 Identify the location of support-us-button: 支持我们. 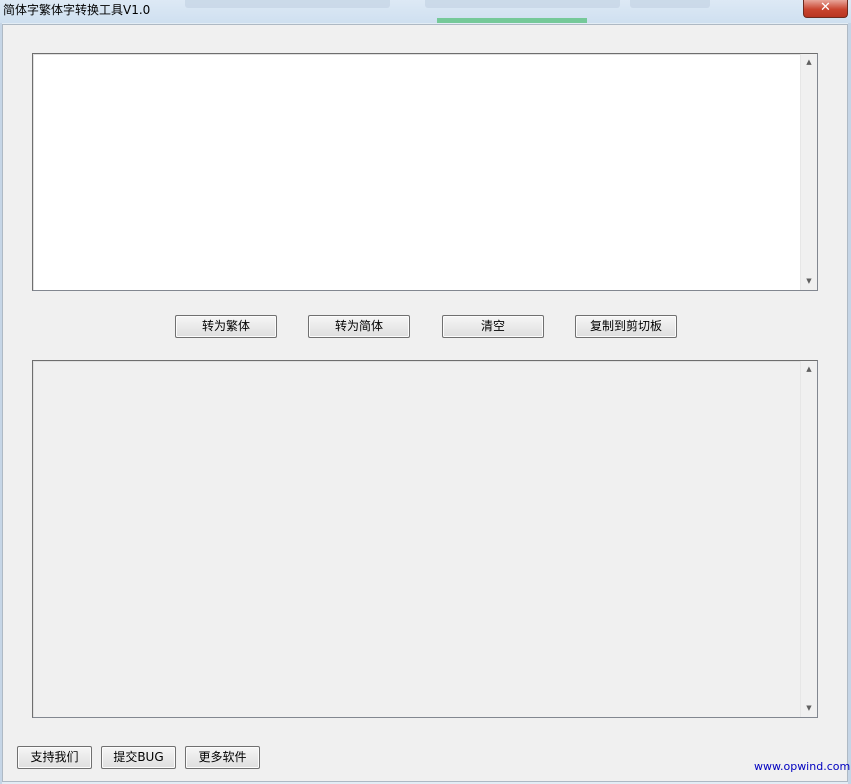
(54, 757).